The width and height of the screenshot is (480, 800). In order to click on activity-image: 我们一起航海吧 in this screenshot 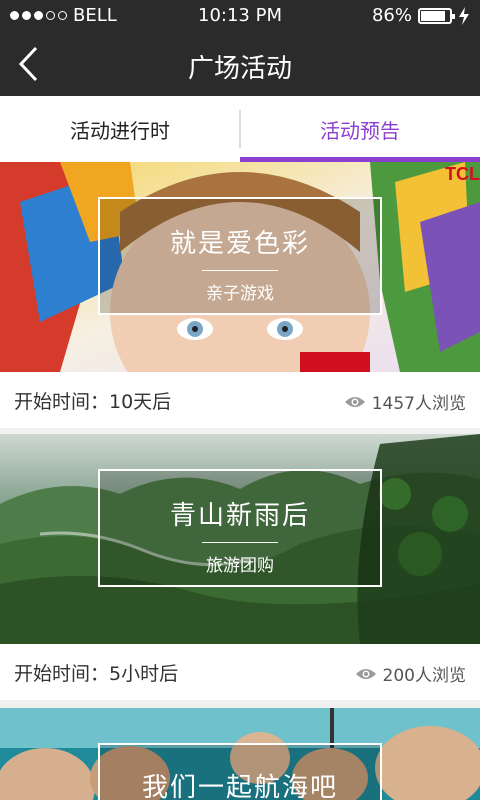, I will do `click(240, 754)`.